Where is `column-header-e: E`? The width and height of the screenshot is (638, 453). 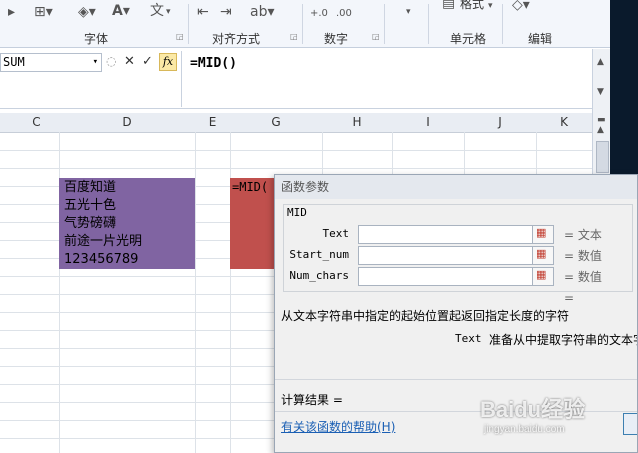
column-header-e: E is located at coordinates (213, 123).